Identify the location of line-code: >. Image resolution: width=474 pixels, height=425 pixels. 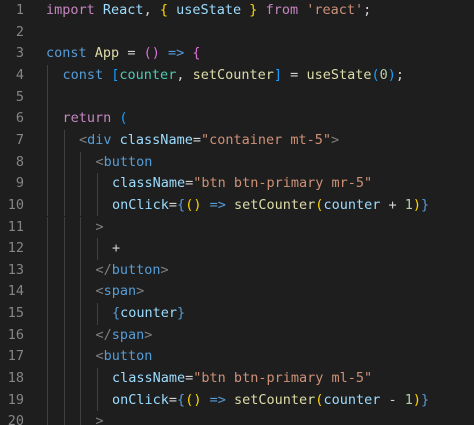
(100, 228).